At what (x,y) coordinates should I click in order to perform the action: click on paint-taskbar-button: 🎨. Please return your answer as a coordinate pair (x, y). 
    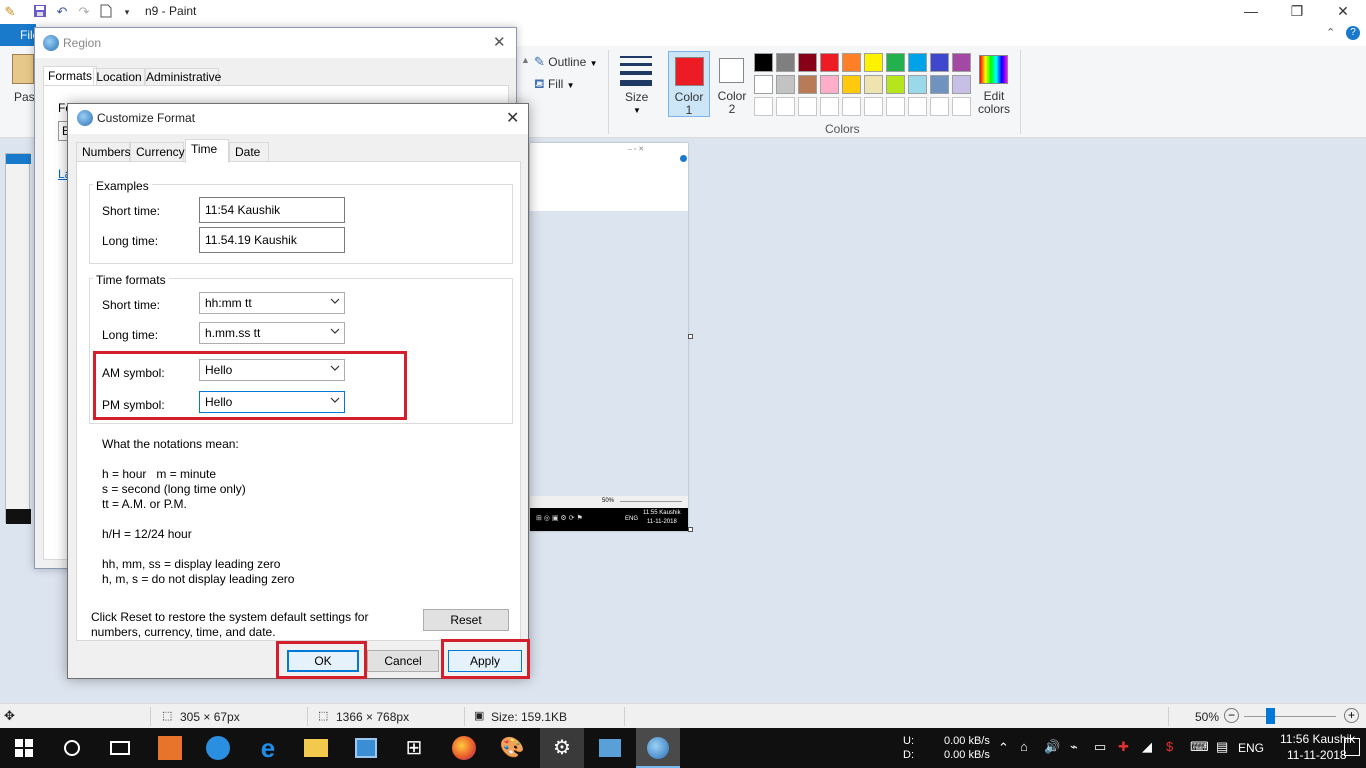
    Looking at the image, I should click on (512, 748).